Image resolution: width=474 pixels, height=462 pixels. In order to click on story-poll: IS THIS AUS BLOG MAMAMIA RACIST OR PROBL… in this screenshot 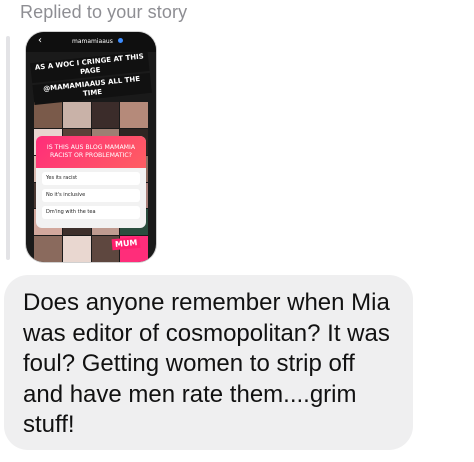, I will do `click(91, 182)`.